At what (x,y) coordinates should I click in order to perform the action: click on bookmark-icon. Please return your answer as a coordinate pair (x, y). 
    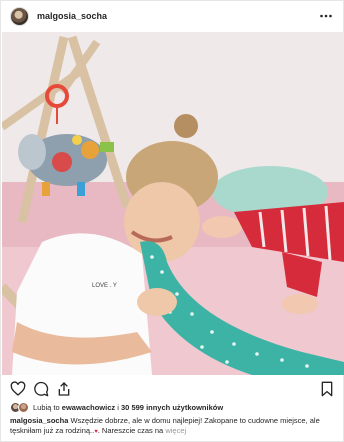
    Looking at the image, I should click on (327, 389).